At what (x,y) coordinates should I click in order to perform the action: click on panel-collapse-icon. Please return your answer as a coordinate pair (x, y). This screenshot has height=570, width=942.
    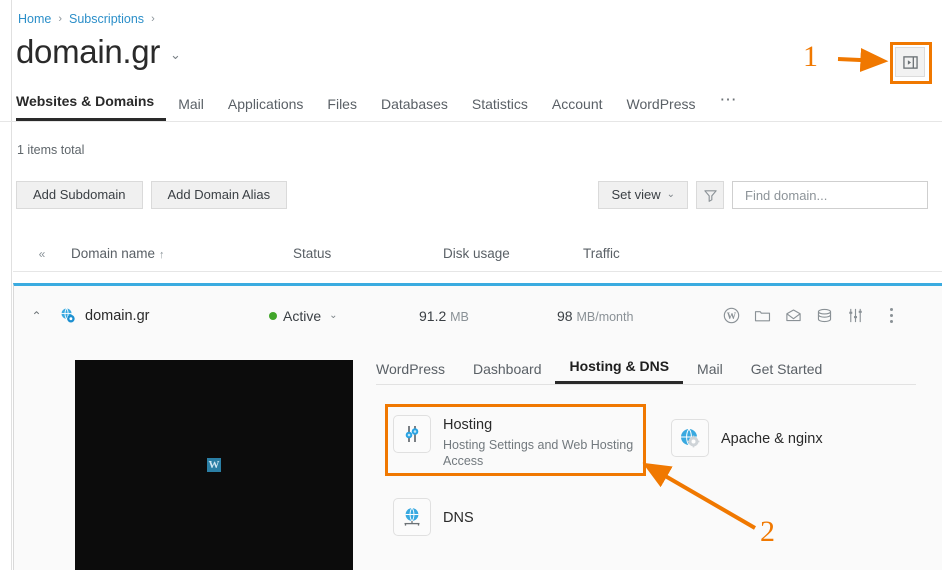
    Looking at the image, I should click on (910, 62).